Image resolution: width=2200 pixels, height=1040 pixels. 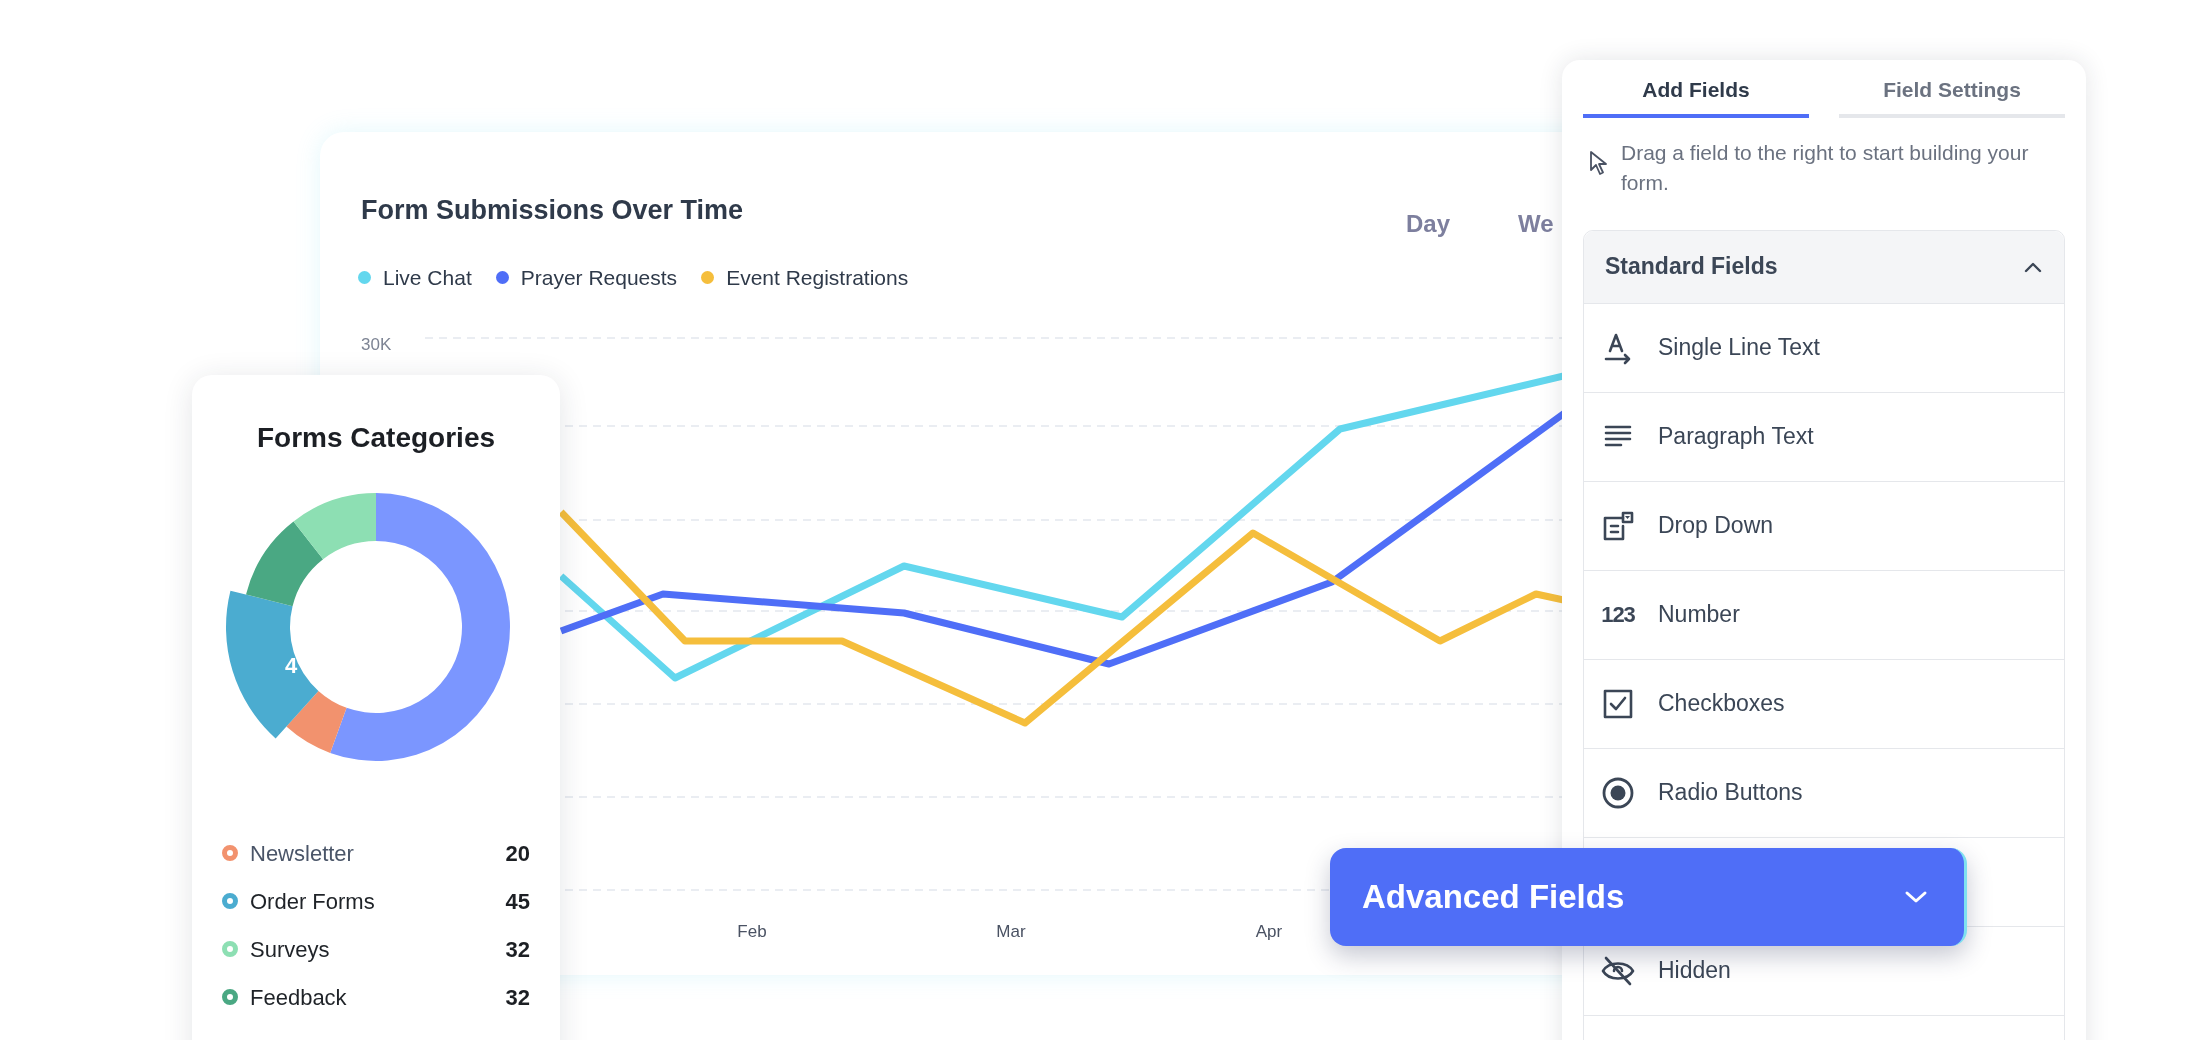 What do you see at coordinates (1685, 525) in the screenshot?
I see `field-item: Drop Down` at bounding box center [1685, 525].